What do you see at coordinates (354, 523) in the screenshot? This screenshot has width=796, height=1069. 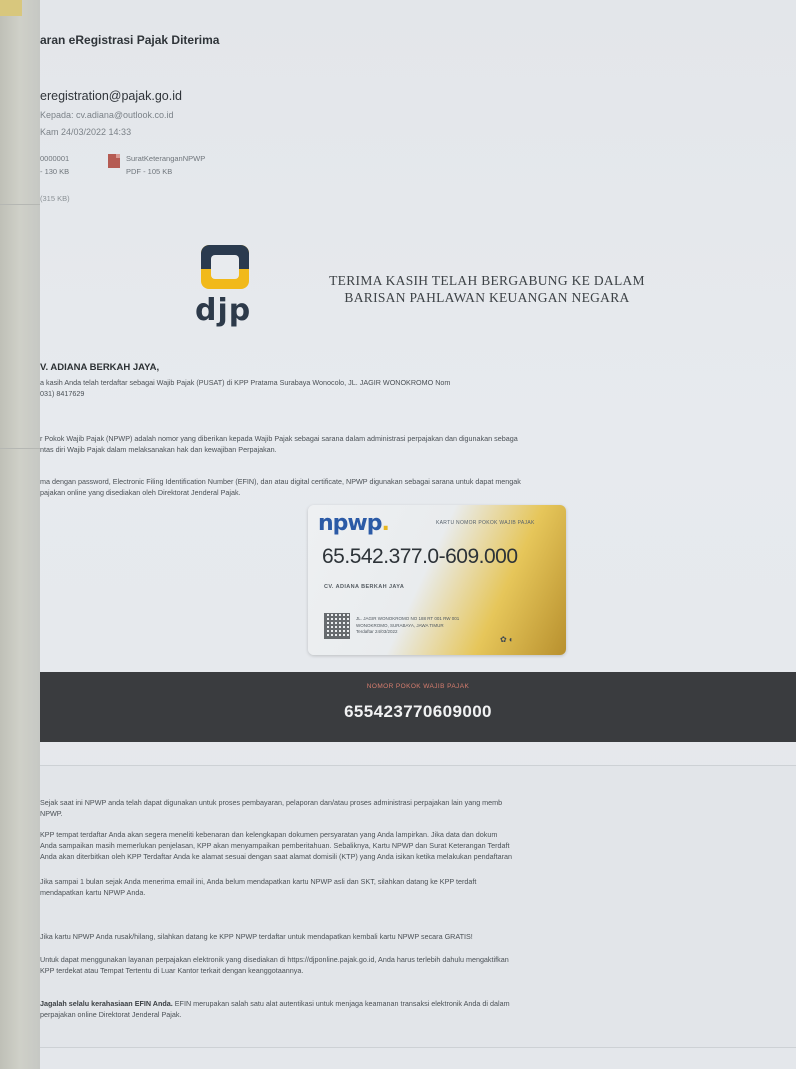 I see `npwp-card-brand: npwp.` at bounding box center [354, 523].